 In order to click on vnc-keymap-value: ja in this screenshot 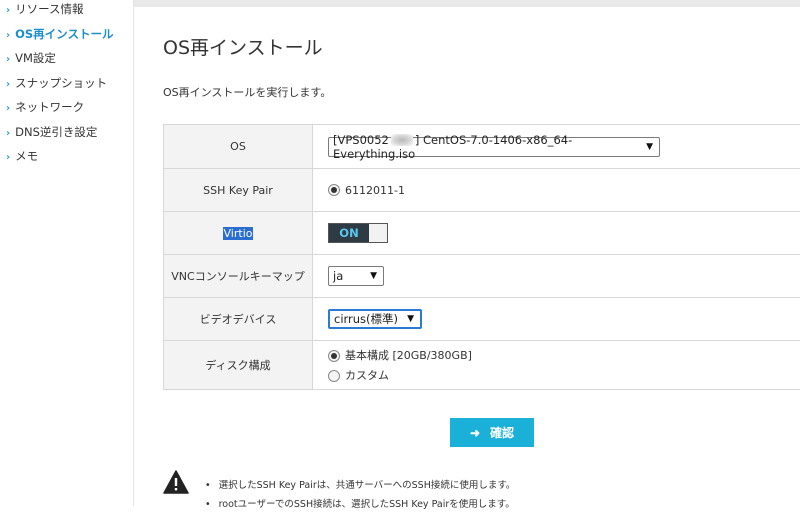, I will do `click(338, 276)`.